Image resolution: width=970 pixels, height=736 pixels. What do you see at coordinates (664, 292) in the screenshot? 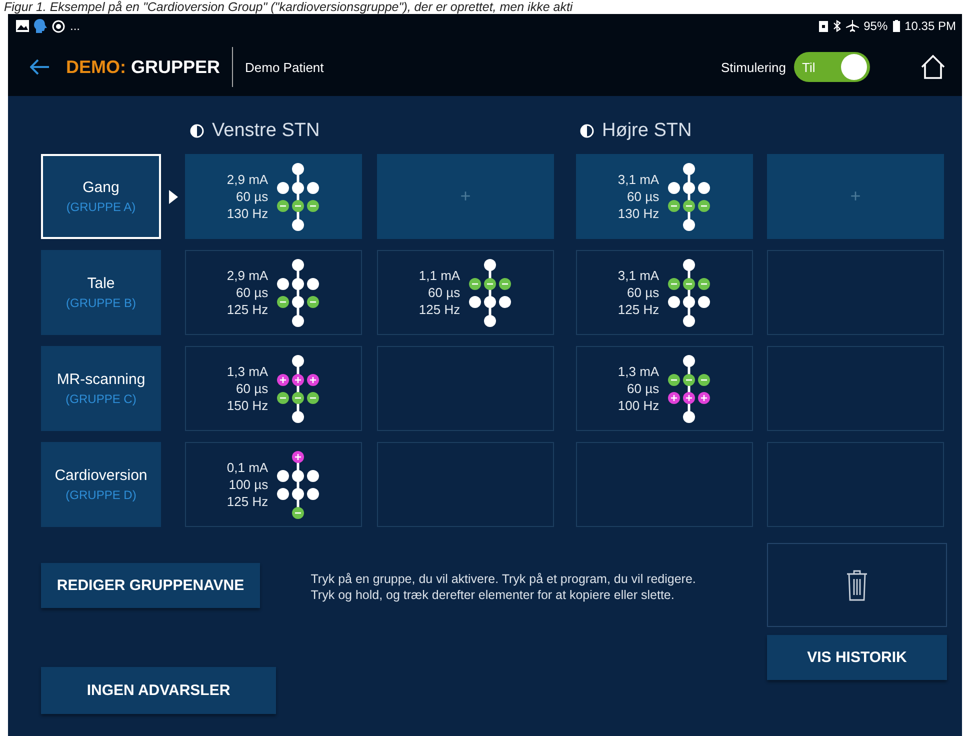
I see `program-tile: 3,1 mA 60 µs 125 Hz` at bounding box center [664, 292].